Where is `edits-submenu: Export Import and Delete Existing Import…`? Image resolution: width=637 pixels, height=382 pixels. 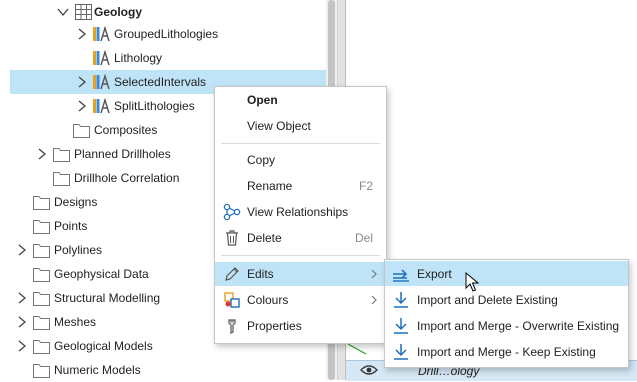
edits-submenu: Export Import and Delete Existing Import… is located at coordinates (506, 313).